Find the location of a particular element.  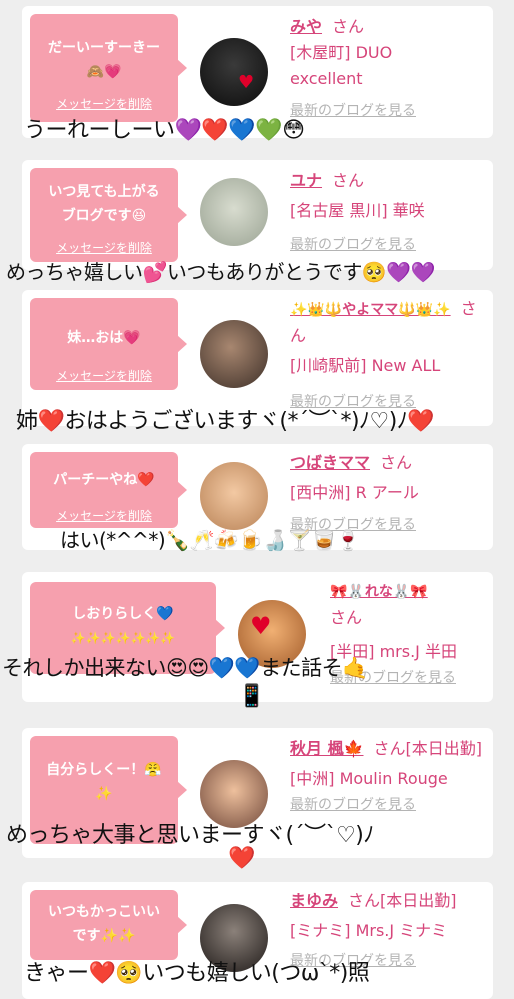

profile-name-row: つばきママ さん is located at coordinates (390, 463).